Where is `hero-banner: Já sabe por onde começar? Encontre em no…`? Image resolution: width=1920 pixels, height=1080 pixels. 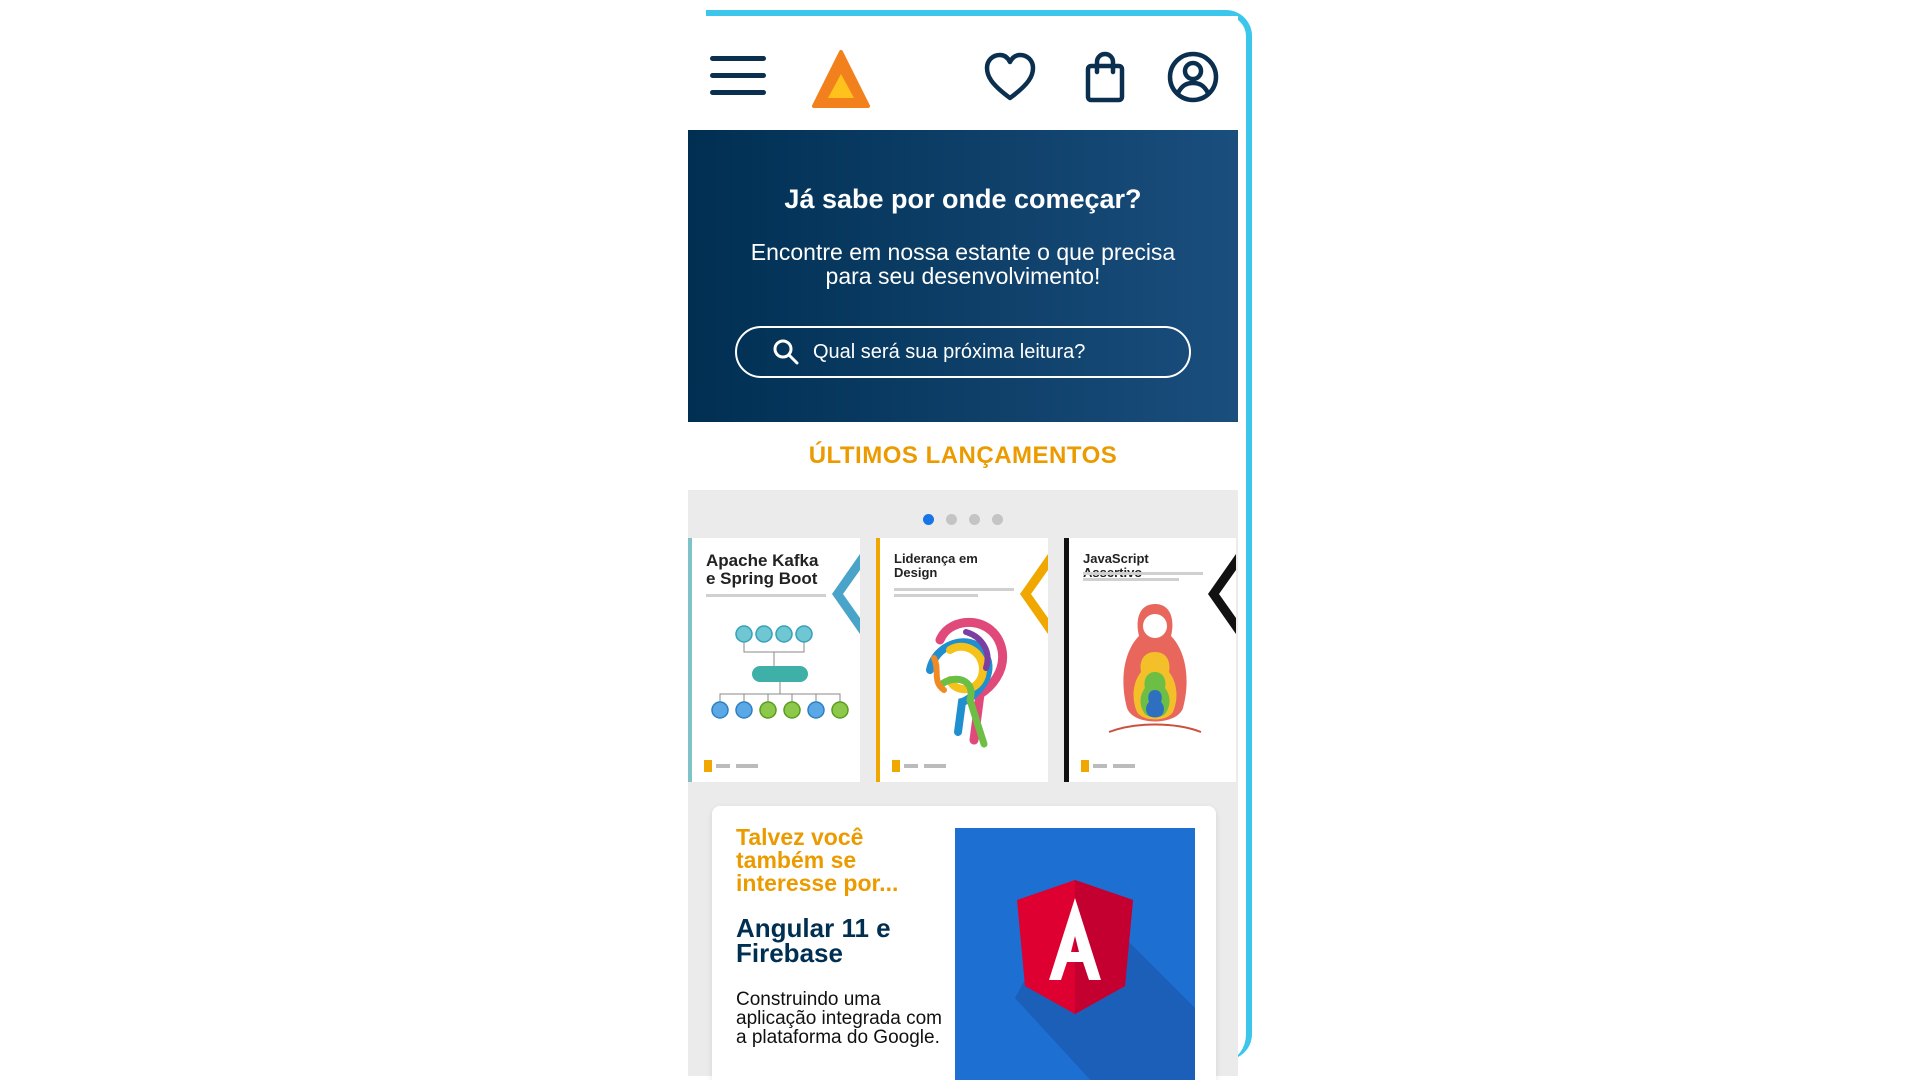
hero-banner: Já sabe por onde começar? Encontre em no… is located at coordinates (963, 276).